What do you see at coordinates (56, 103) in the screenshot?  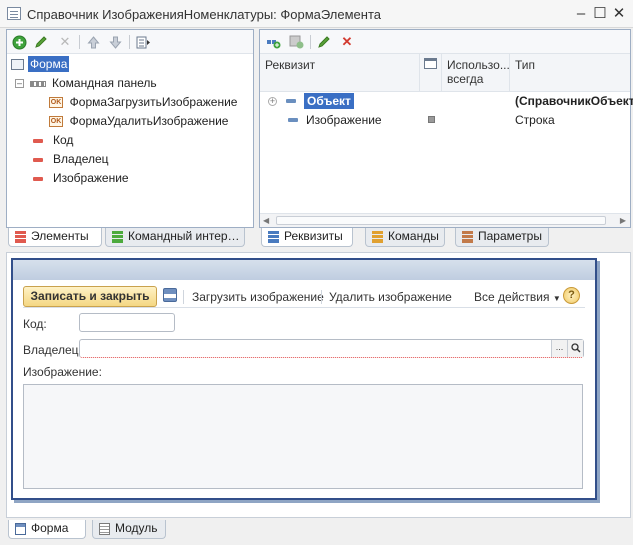 I see `command-ok-icon: OK` at bounding box center [56, 103].